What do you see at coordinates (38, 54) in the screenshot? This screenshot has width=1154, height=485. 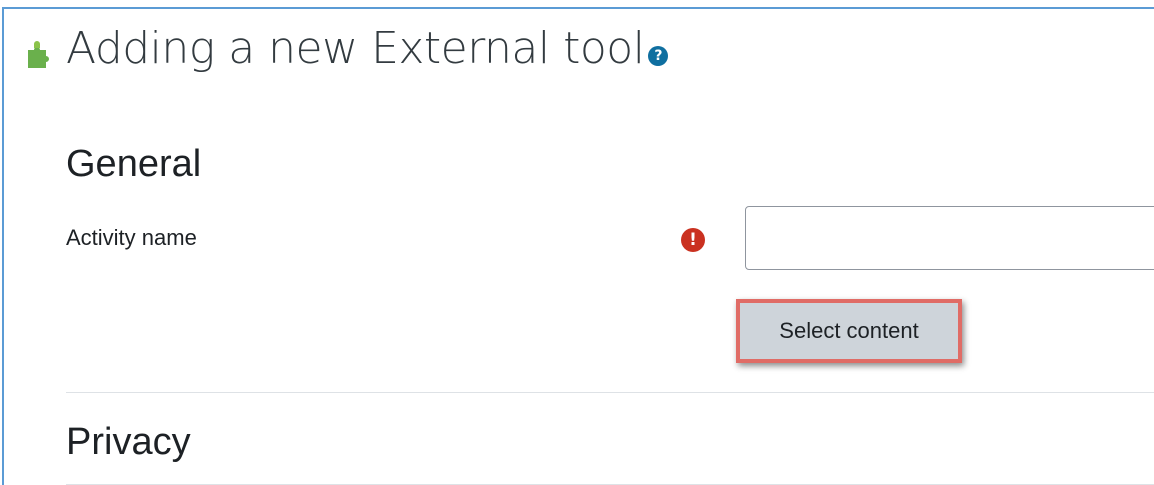 I see `puzzle-icon` at bounding box center [38, 54].